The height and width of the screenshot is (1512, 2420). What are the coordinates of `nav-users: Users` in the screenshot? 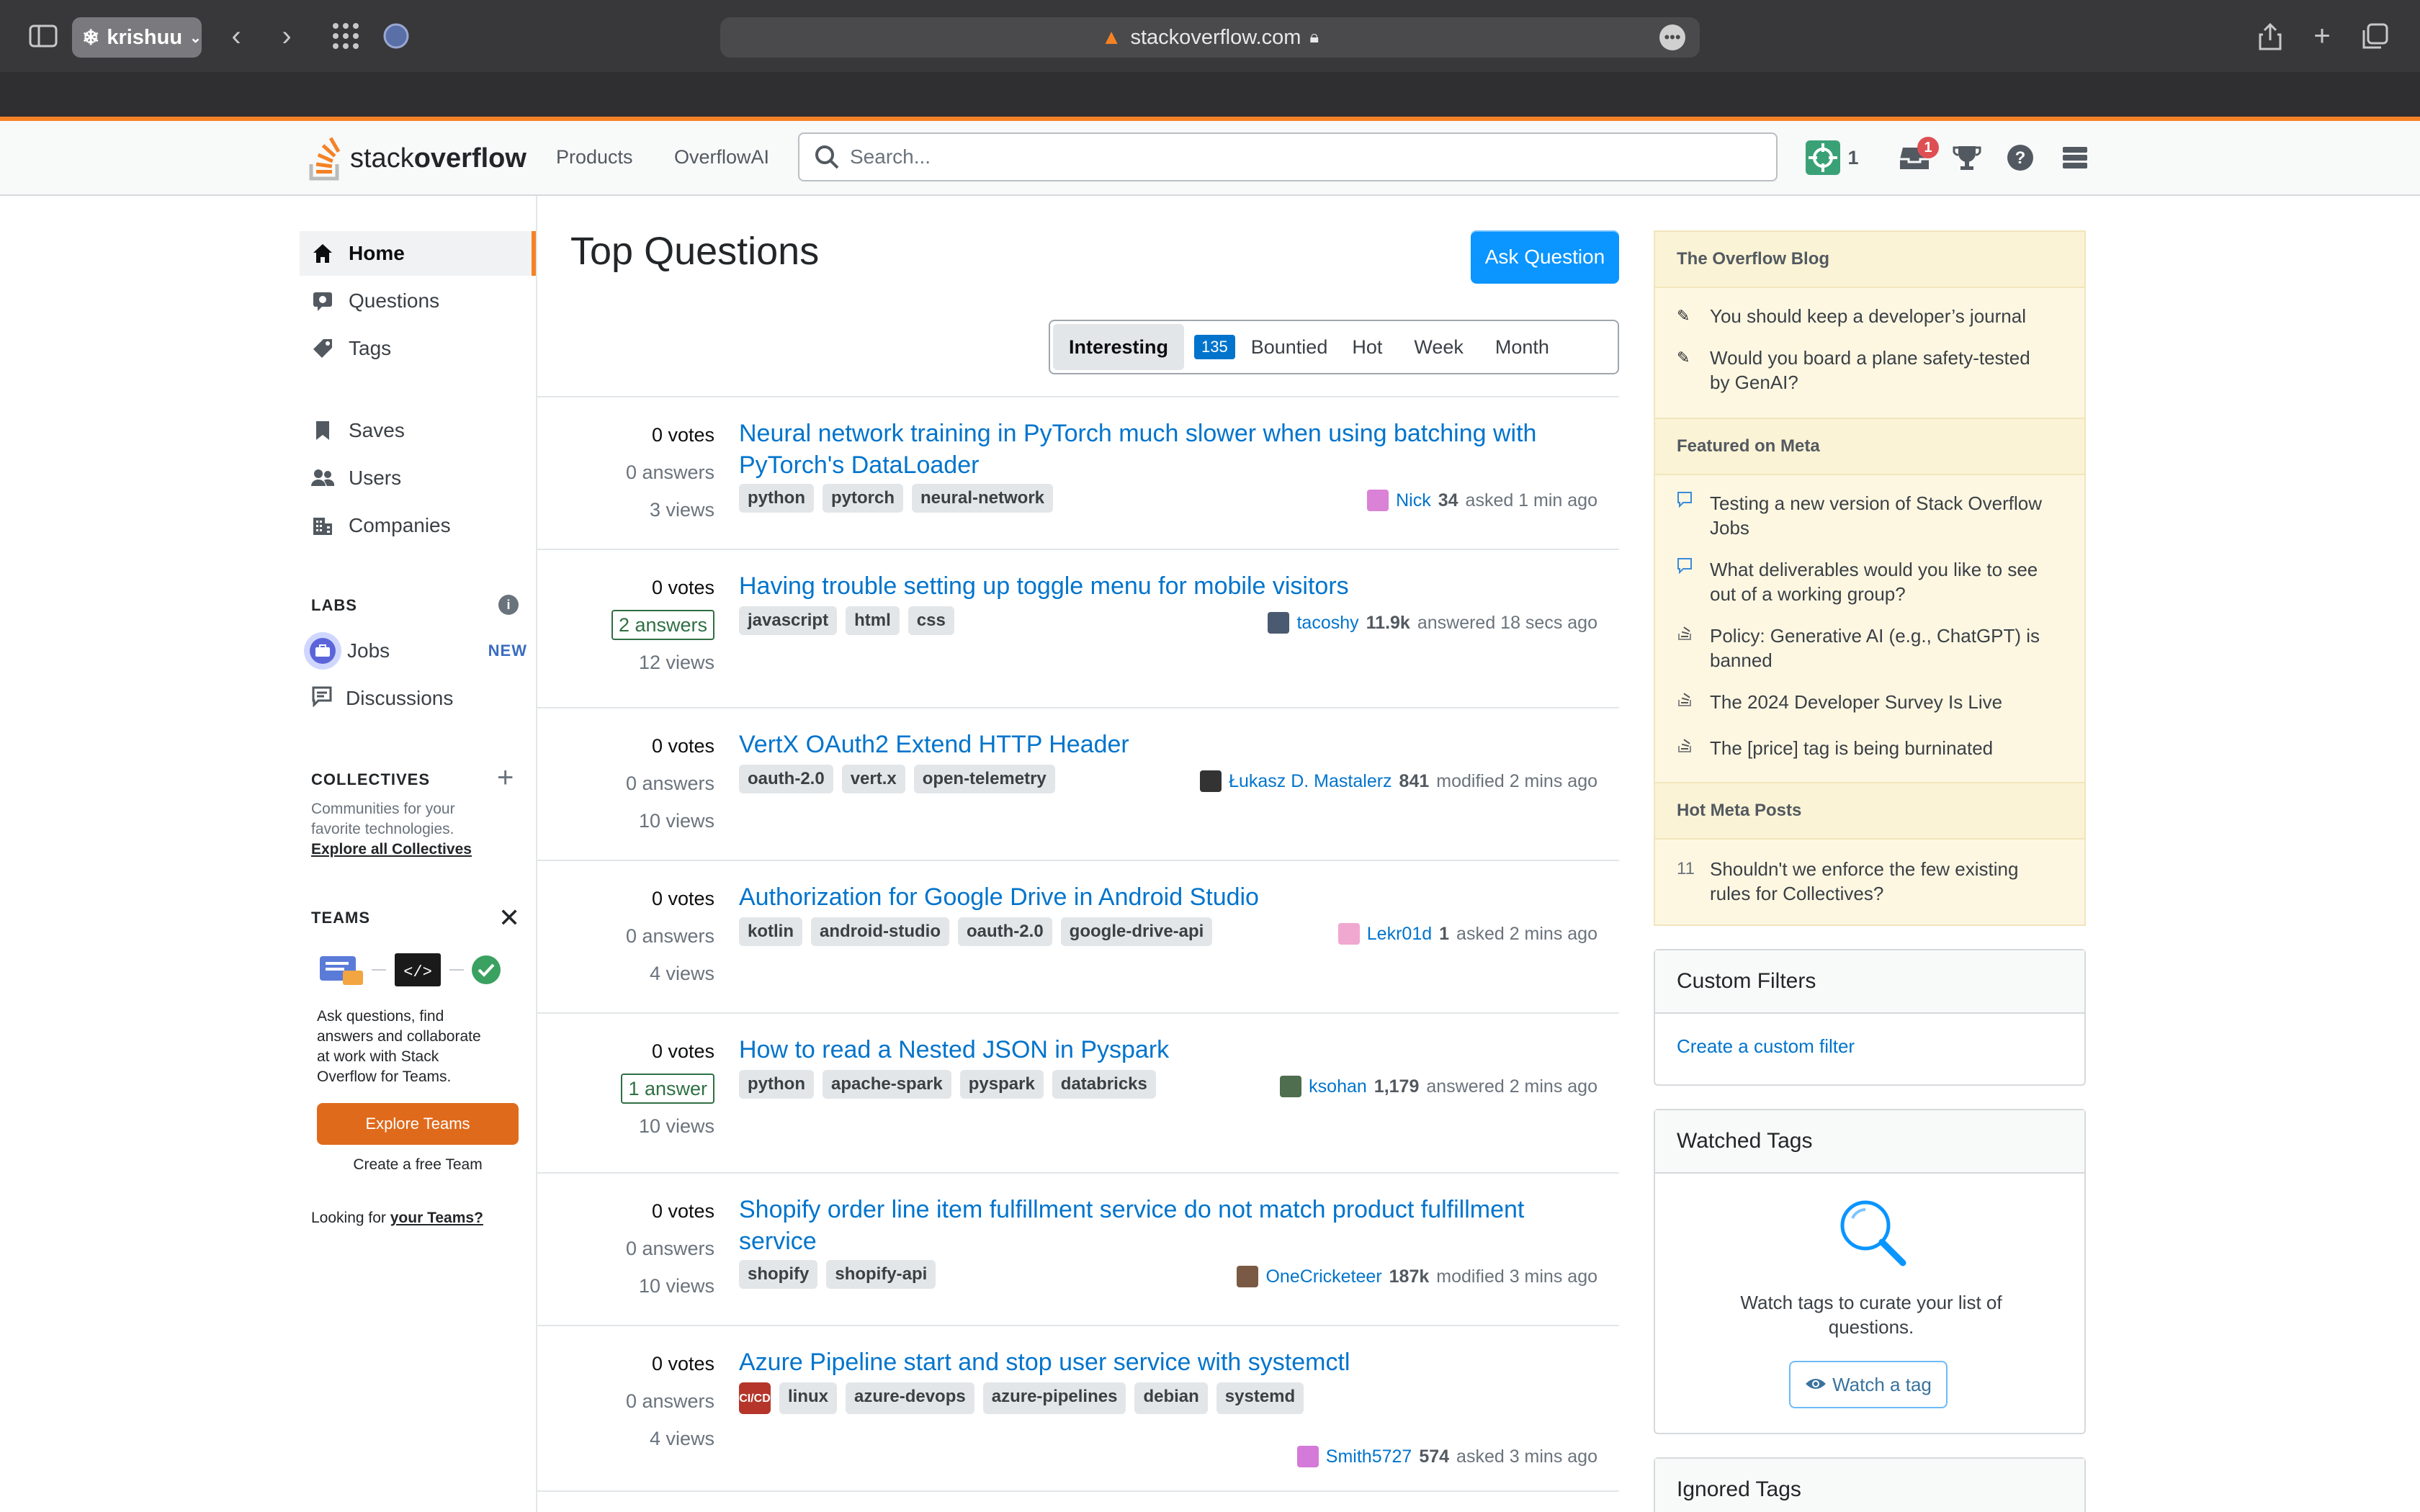 It's located at (418, 478).